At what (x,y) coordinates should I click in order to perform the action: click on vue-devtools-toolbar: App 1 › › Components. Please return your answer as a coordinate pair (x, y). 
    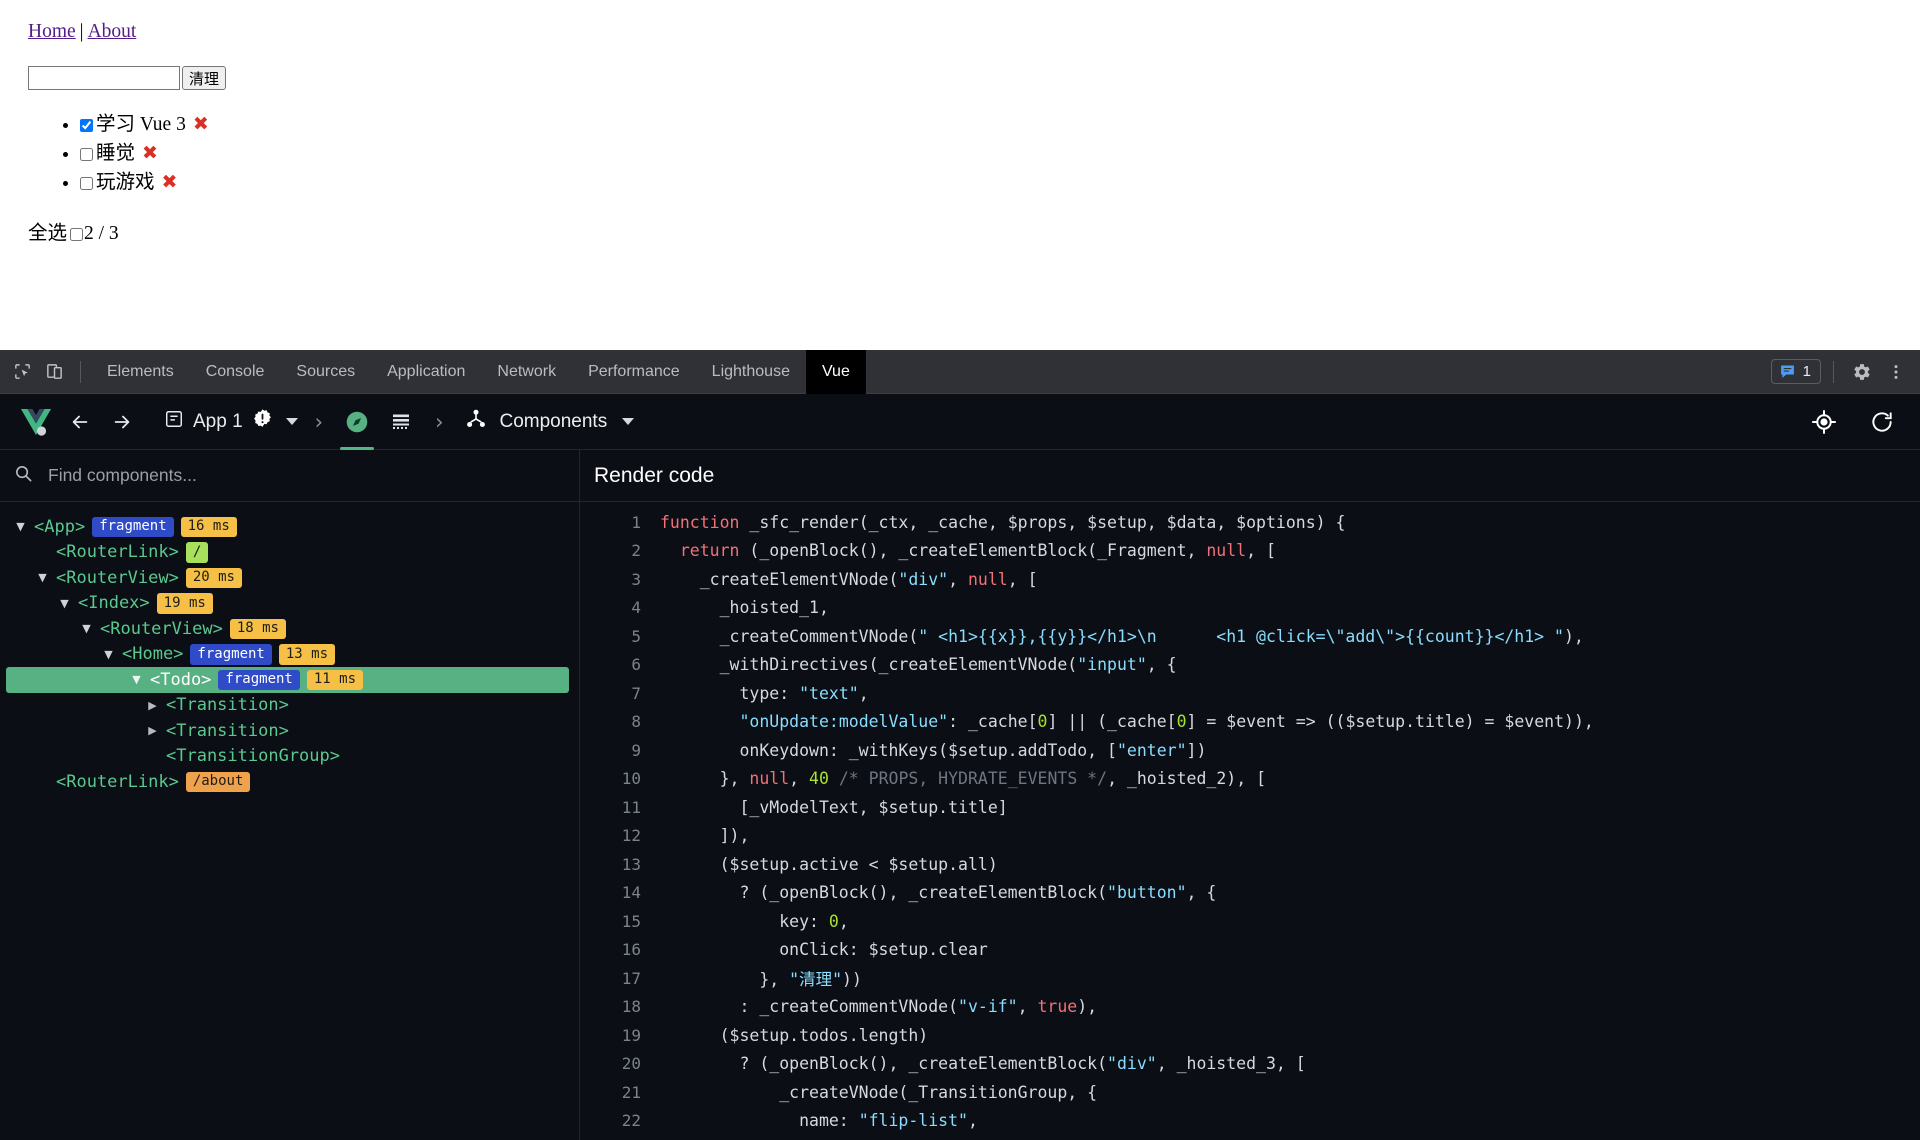
    Looking at the image, I should click on (960, 422).